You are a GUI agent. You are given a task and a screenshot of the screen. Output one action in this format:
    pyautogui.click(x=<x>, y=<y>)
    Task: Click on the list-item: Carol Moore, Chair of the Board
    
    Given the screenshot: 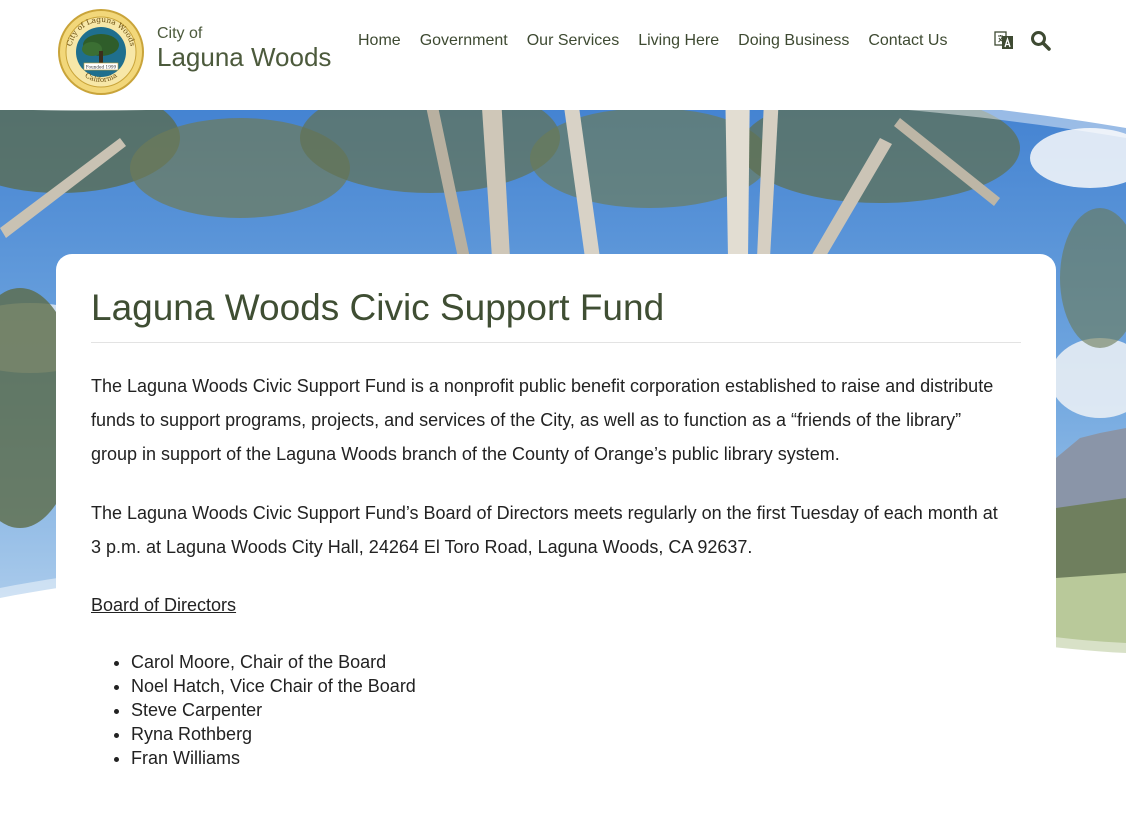 What is the action you would take?
    pyautogui.click(x=273, y=662)
    